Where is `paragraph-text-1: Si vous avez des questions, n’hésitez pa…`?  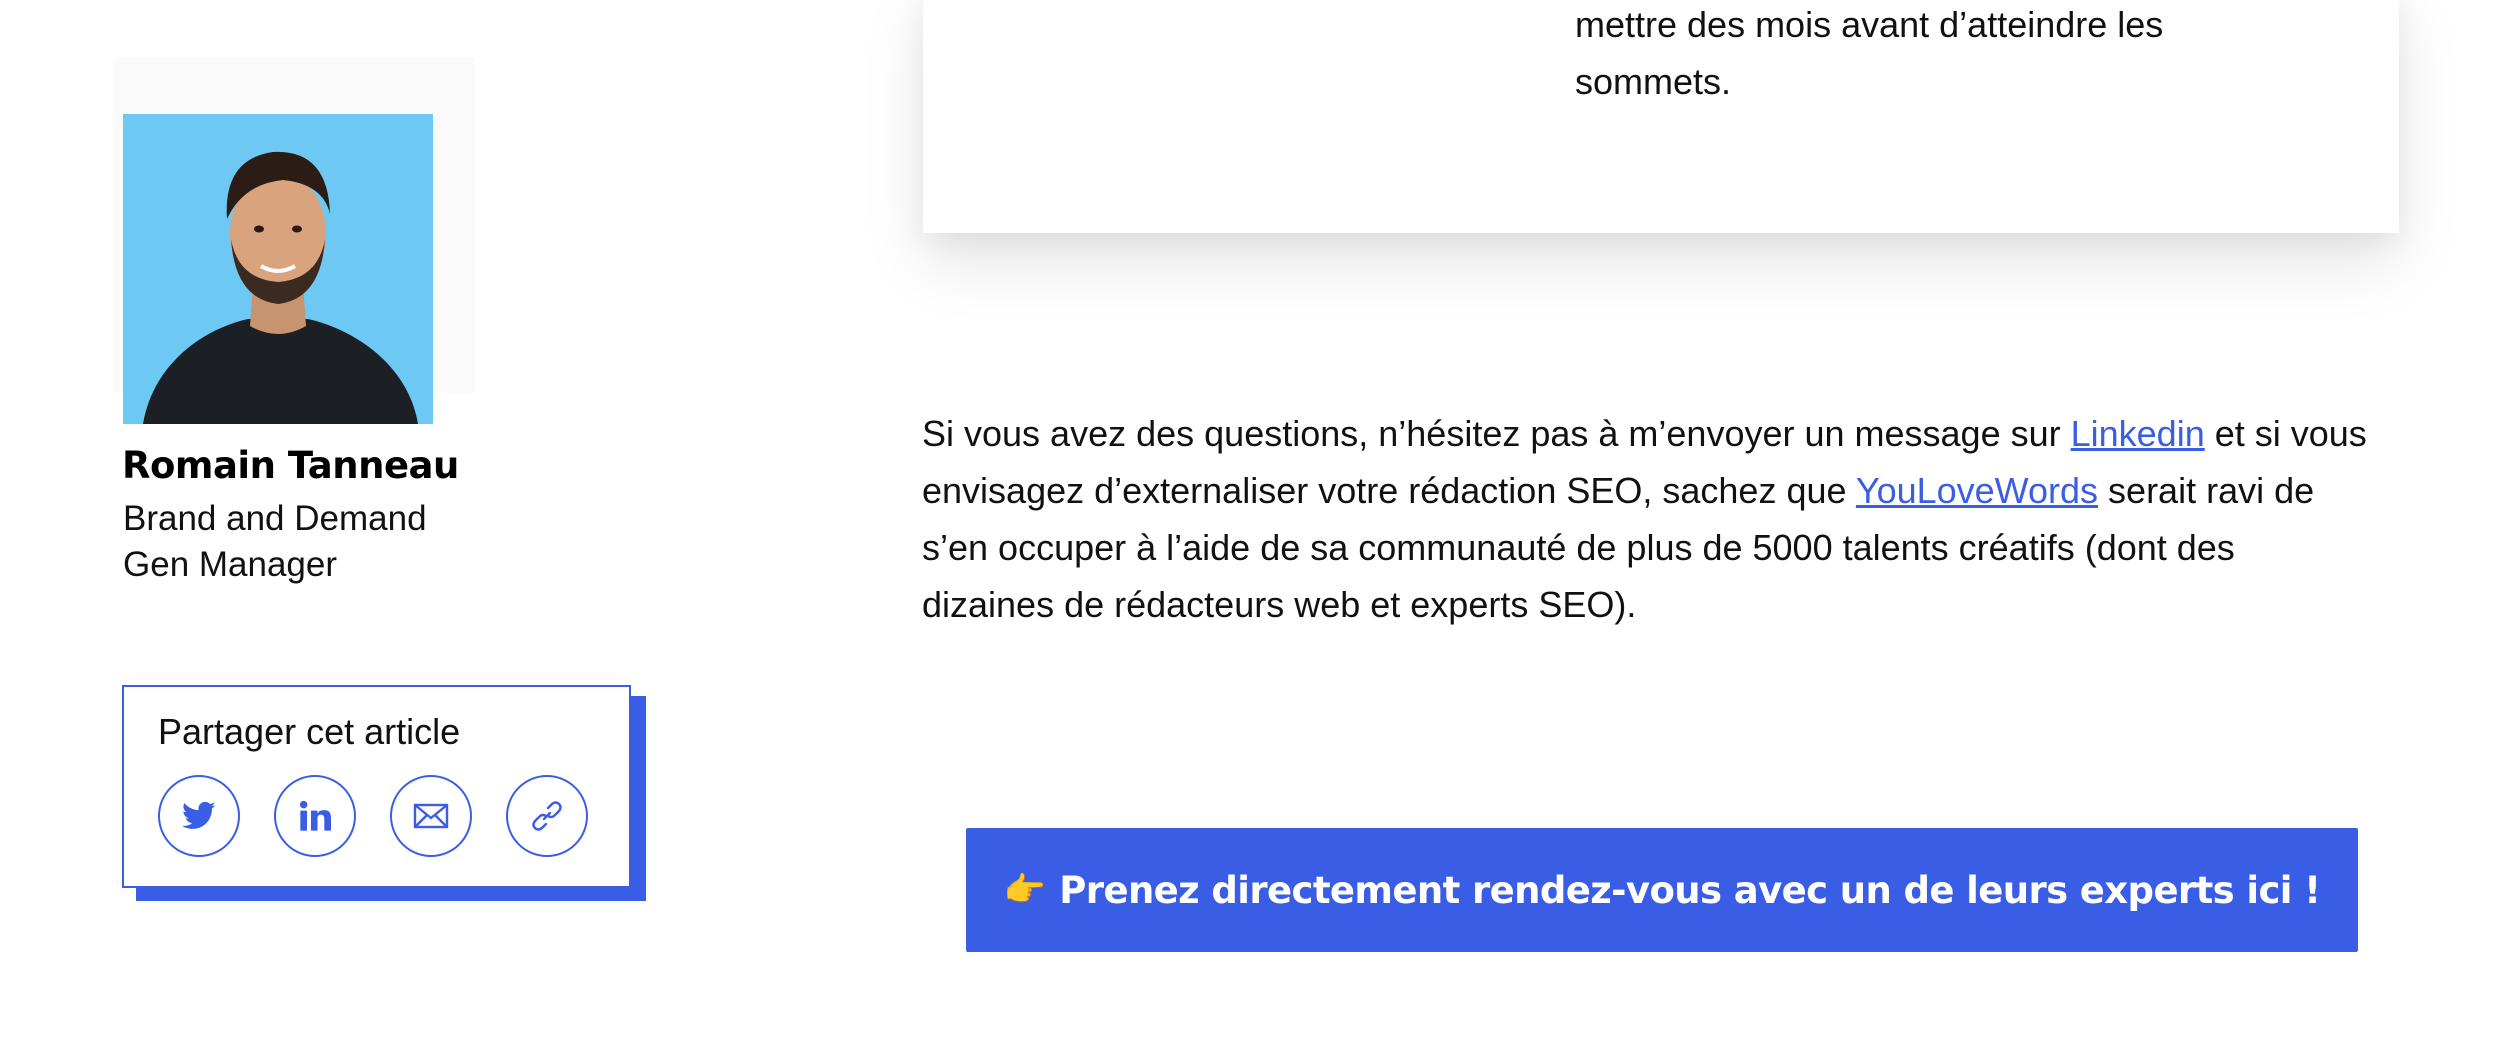
paragraph-text-1: Si vous avez des questions, n’hésitez pa… is located at coordinates (1496, 433).